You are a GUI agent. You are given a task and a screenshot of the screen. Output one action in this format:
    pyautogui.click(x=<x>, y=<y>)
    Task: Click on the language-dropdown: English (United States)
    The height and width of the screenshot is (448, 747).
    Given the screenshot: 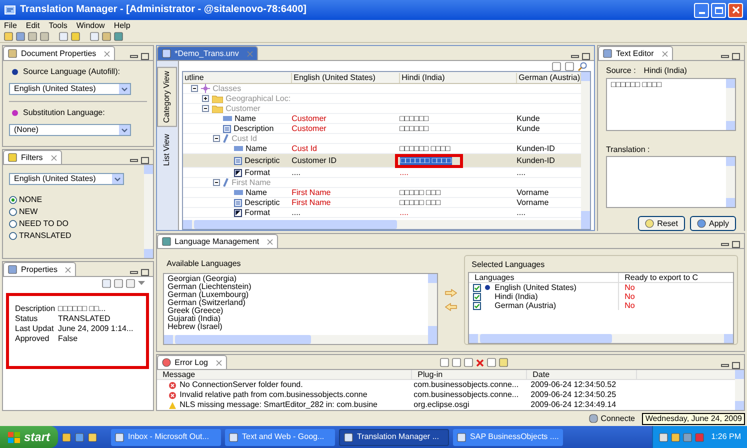 What is the action you would take?
    pyautogui.click(x=70, y=89)
    